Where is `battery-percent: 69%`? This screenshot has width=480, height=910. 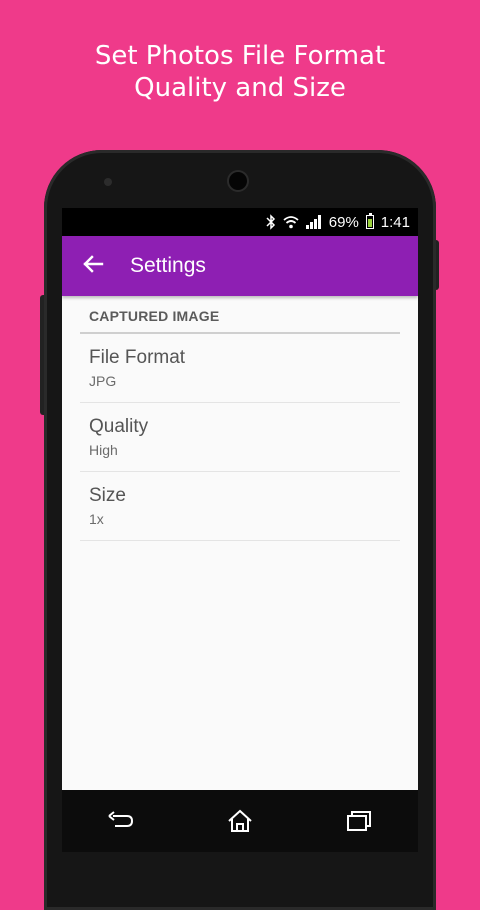 battery-percent: 69% is located at coordinates (343, 222).